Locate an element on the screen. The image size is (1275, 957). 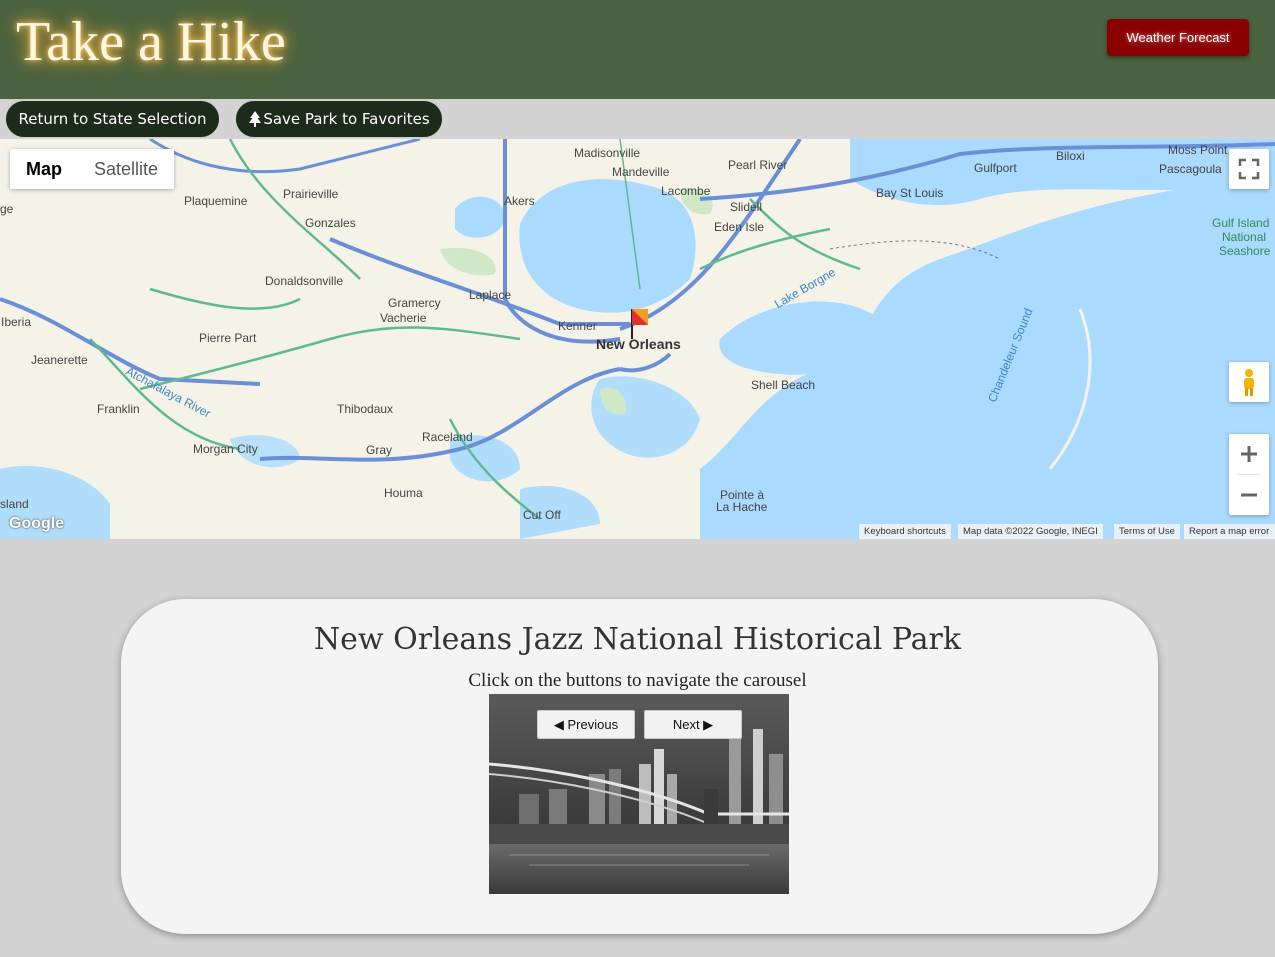
terms-of-use-link: Terms of Use is located at coordinates (1147, 531).